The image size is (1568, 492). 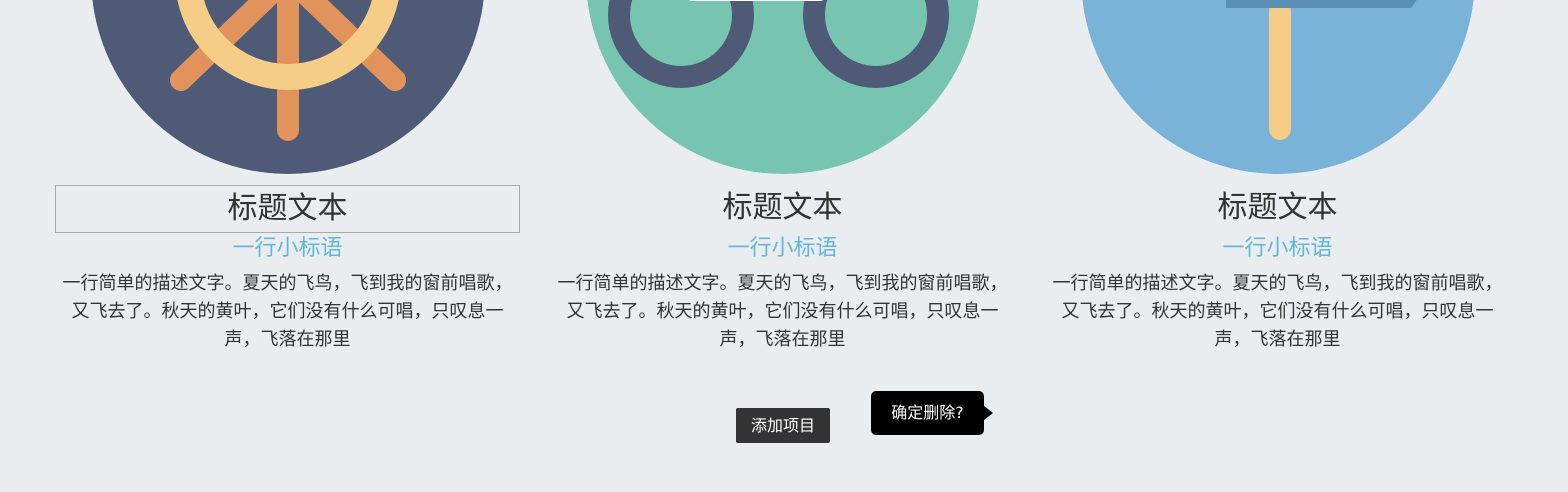 I want to click on add-item-button: 添加项目, so click(x=783, y=425).